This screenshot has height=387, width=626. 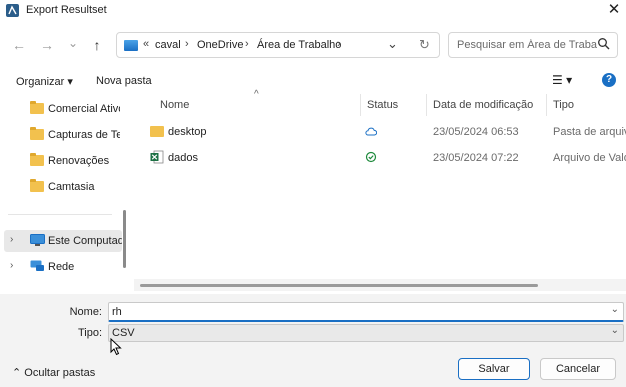 I want to click on close-icon: ✕, so click(x=614, y=11).